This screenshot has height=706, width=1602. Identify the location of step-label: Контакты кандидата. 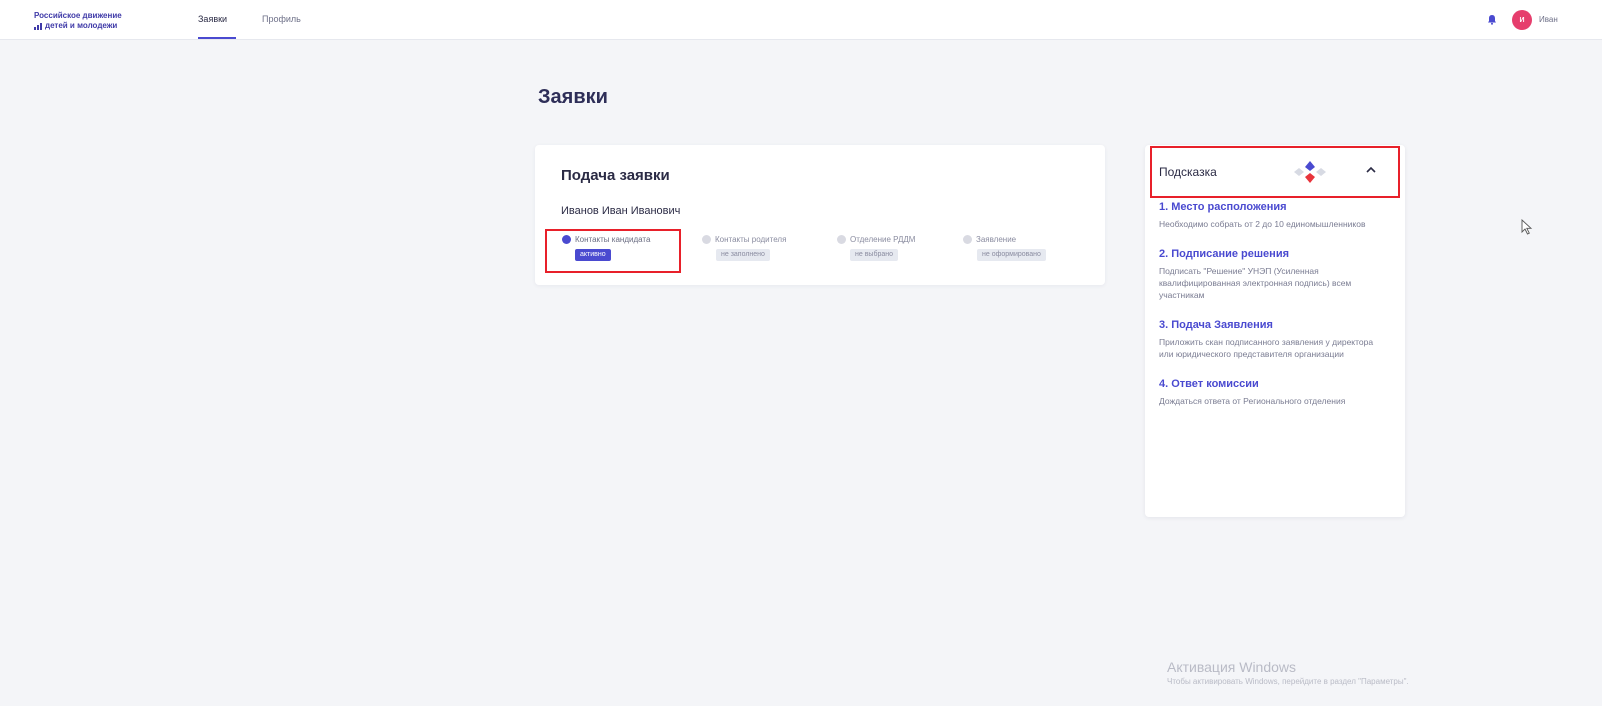
(613, 239).